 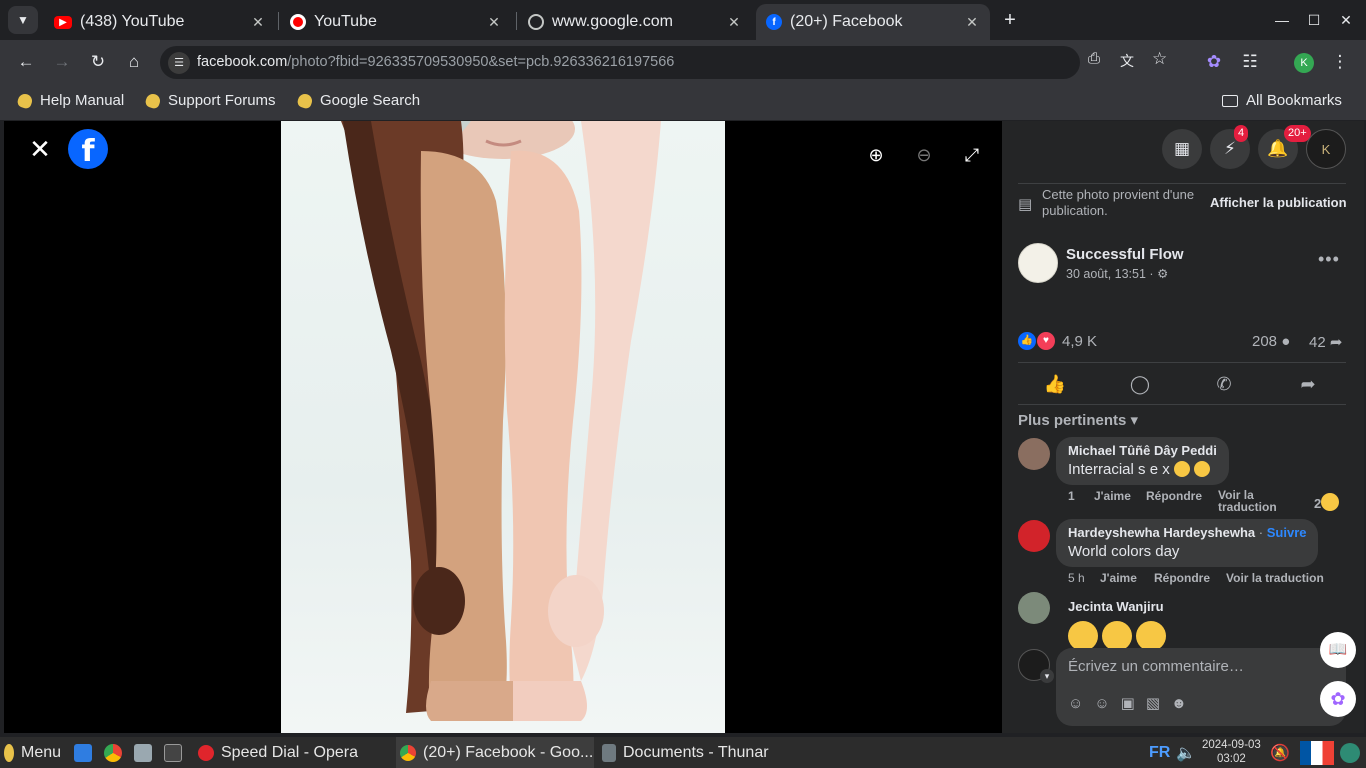 What do you see at coordinates (1125, 254) in the screenshot?
I see `page-name: Successful Flow` at bounding box center [1125, 254].